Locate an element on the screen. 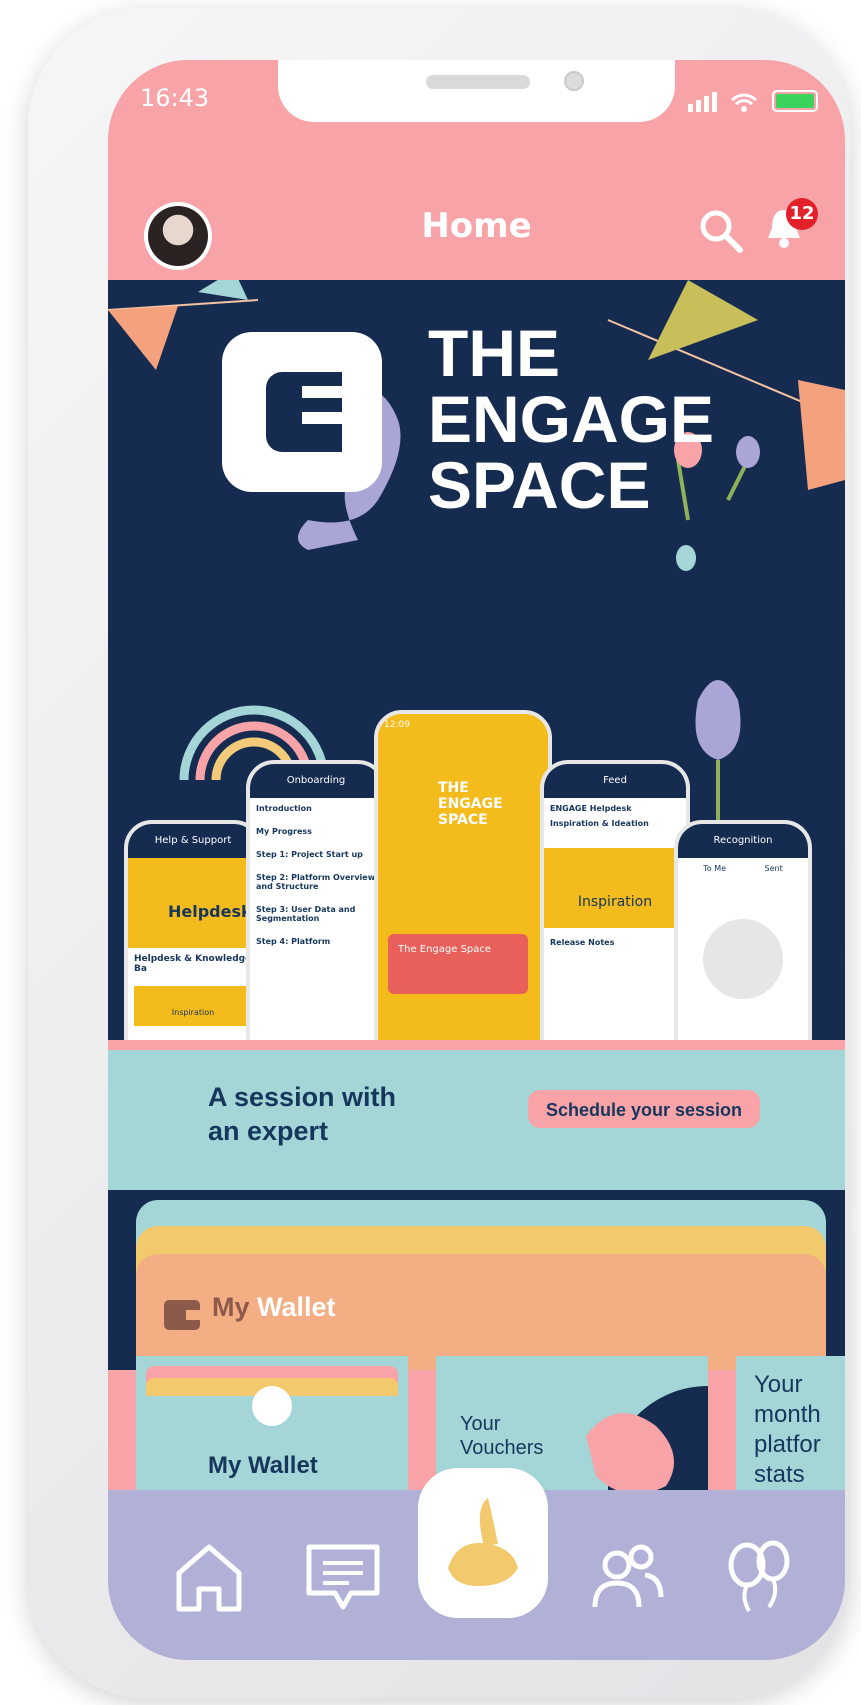  wallet-heading: My Wallet is located at coordinates (274, 1307).